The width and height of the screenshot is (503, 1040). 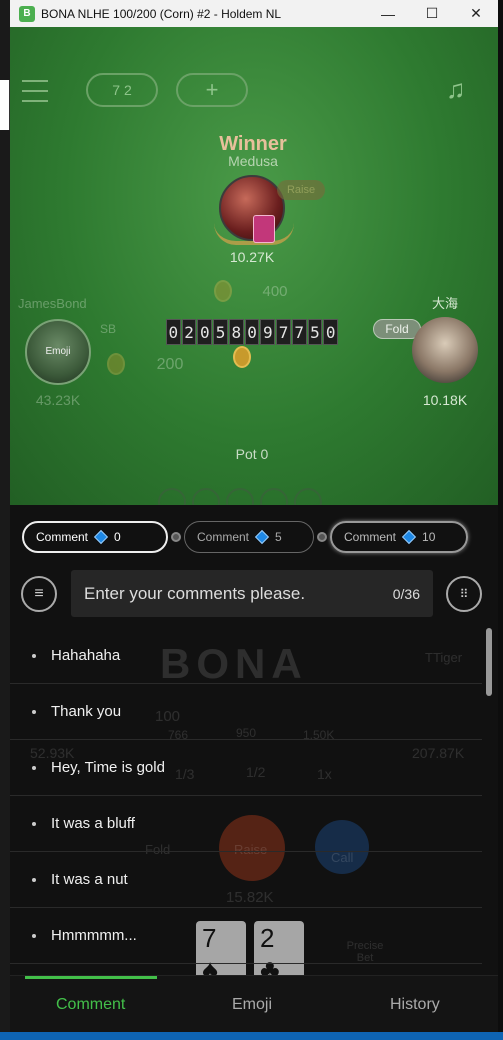 I want to click on hamburger-menu-icon, so click(x=35, y=91).